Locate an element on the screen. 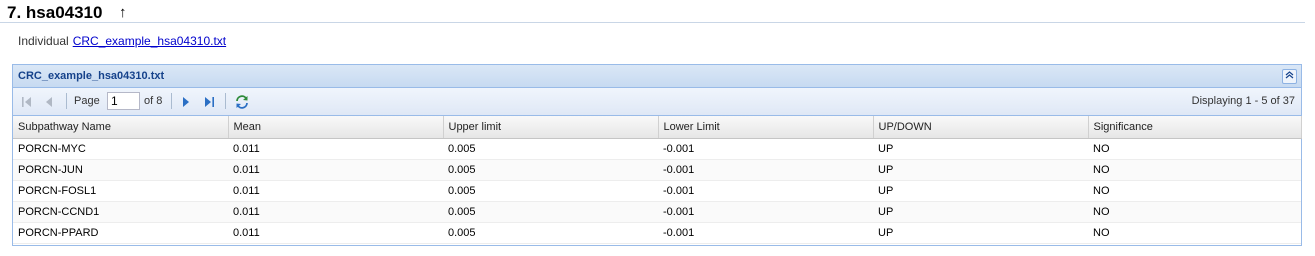  table-row: PORCN-JUN 0.011 0.005 -0.001 UP NO is located at coordinates (657, 170).